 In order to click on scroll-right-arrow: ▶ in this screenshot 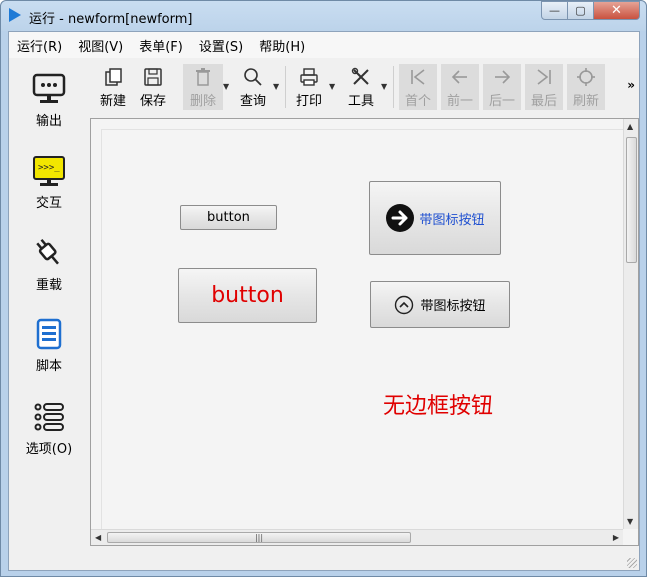, I will do `click(616, 537)`.